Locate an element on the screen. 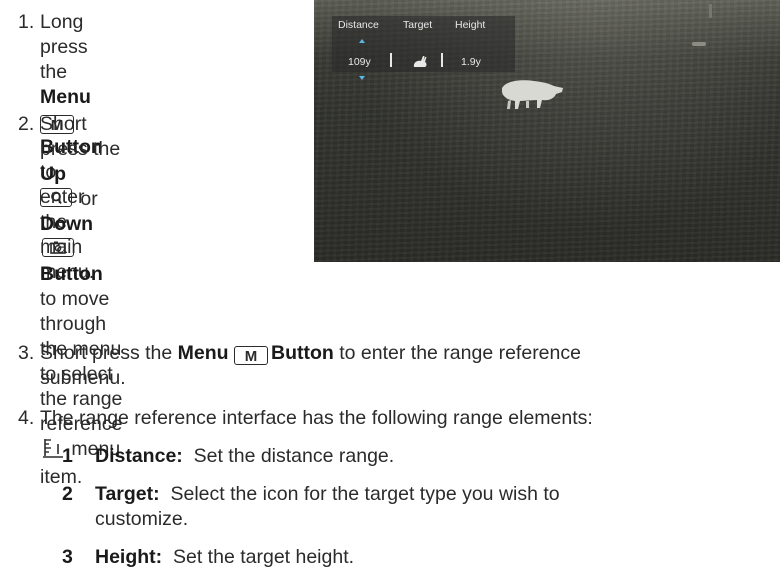 This screenshot has width=780, height=579. hud-value-distance: 109y is located at coordinates (359, 62).